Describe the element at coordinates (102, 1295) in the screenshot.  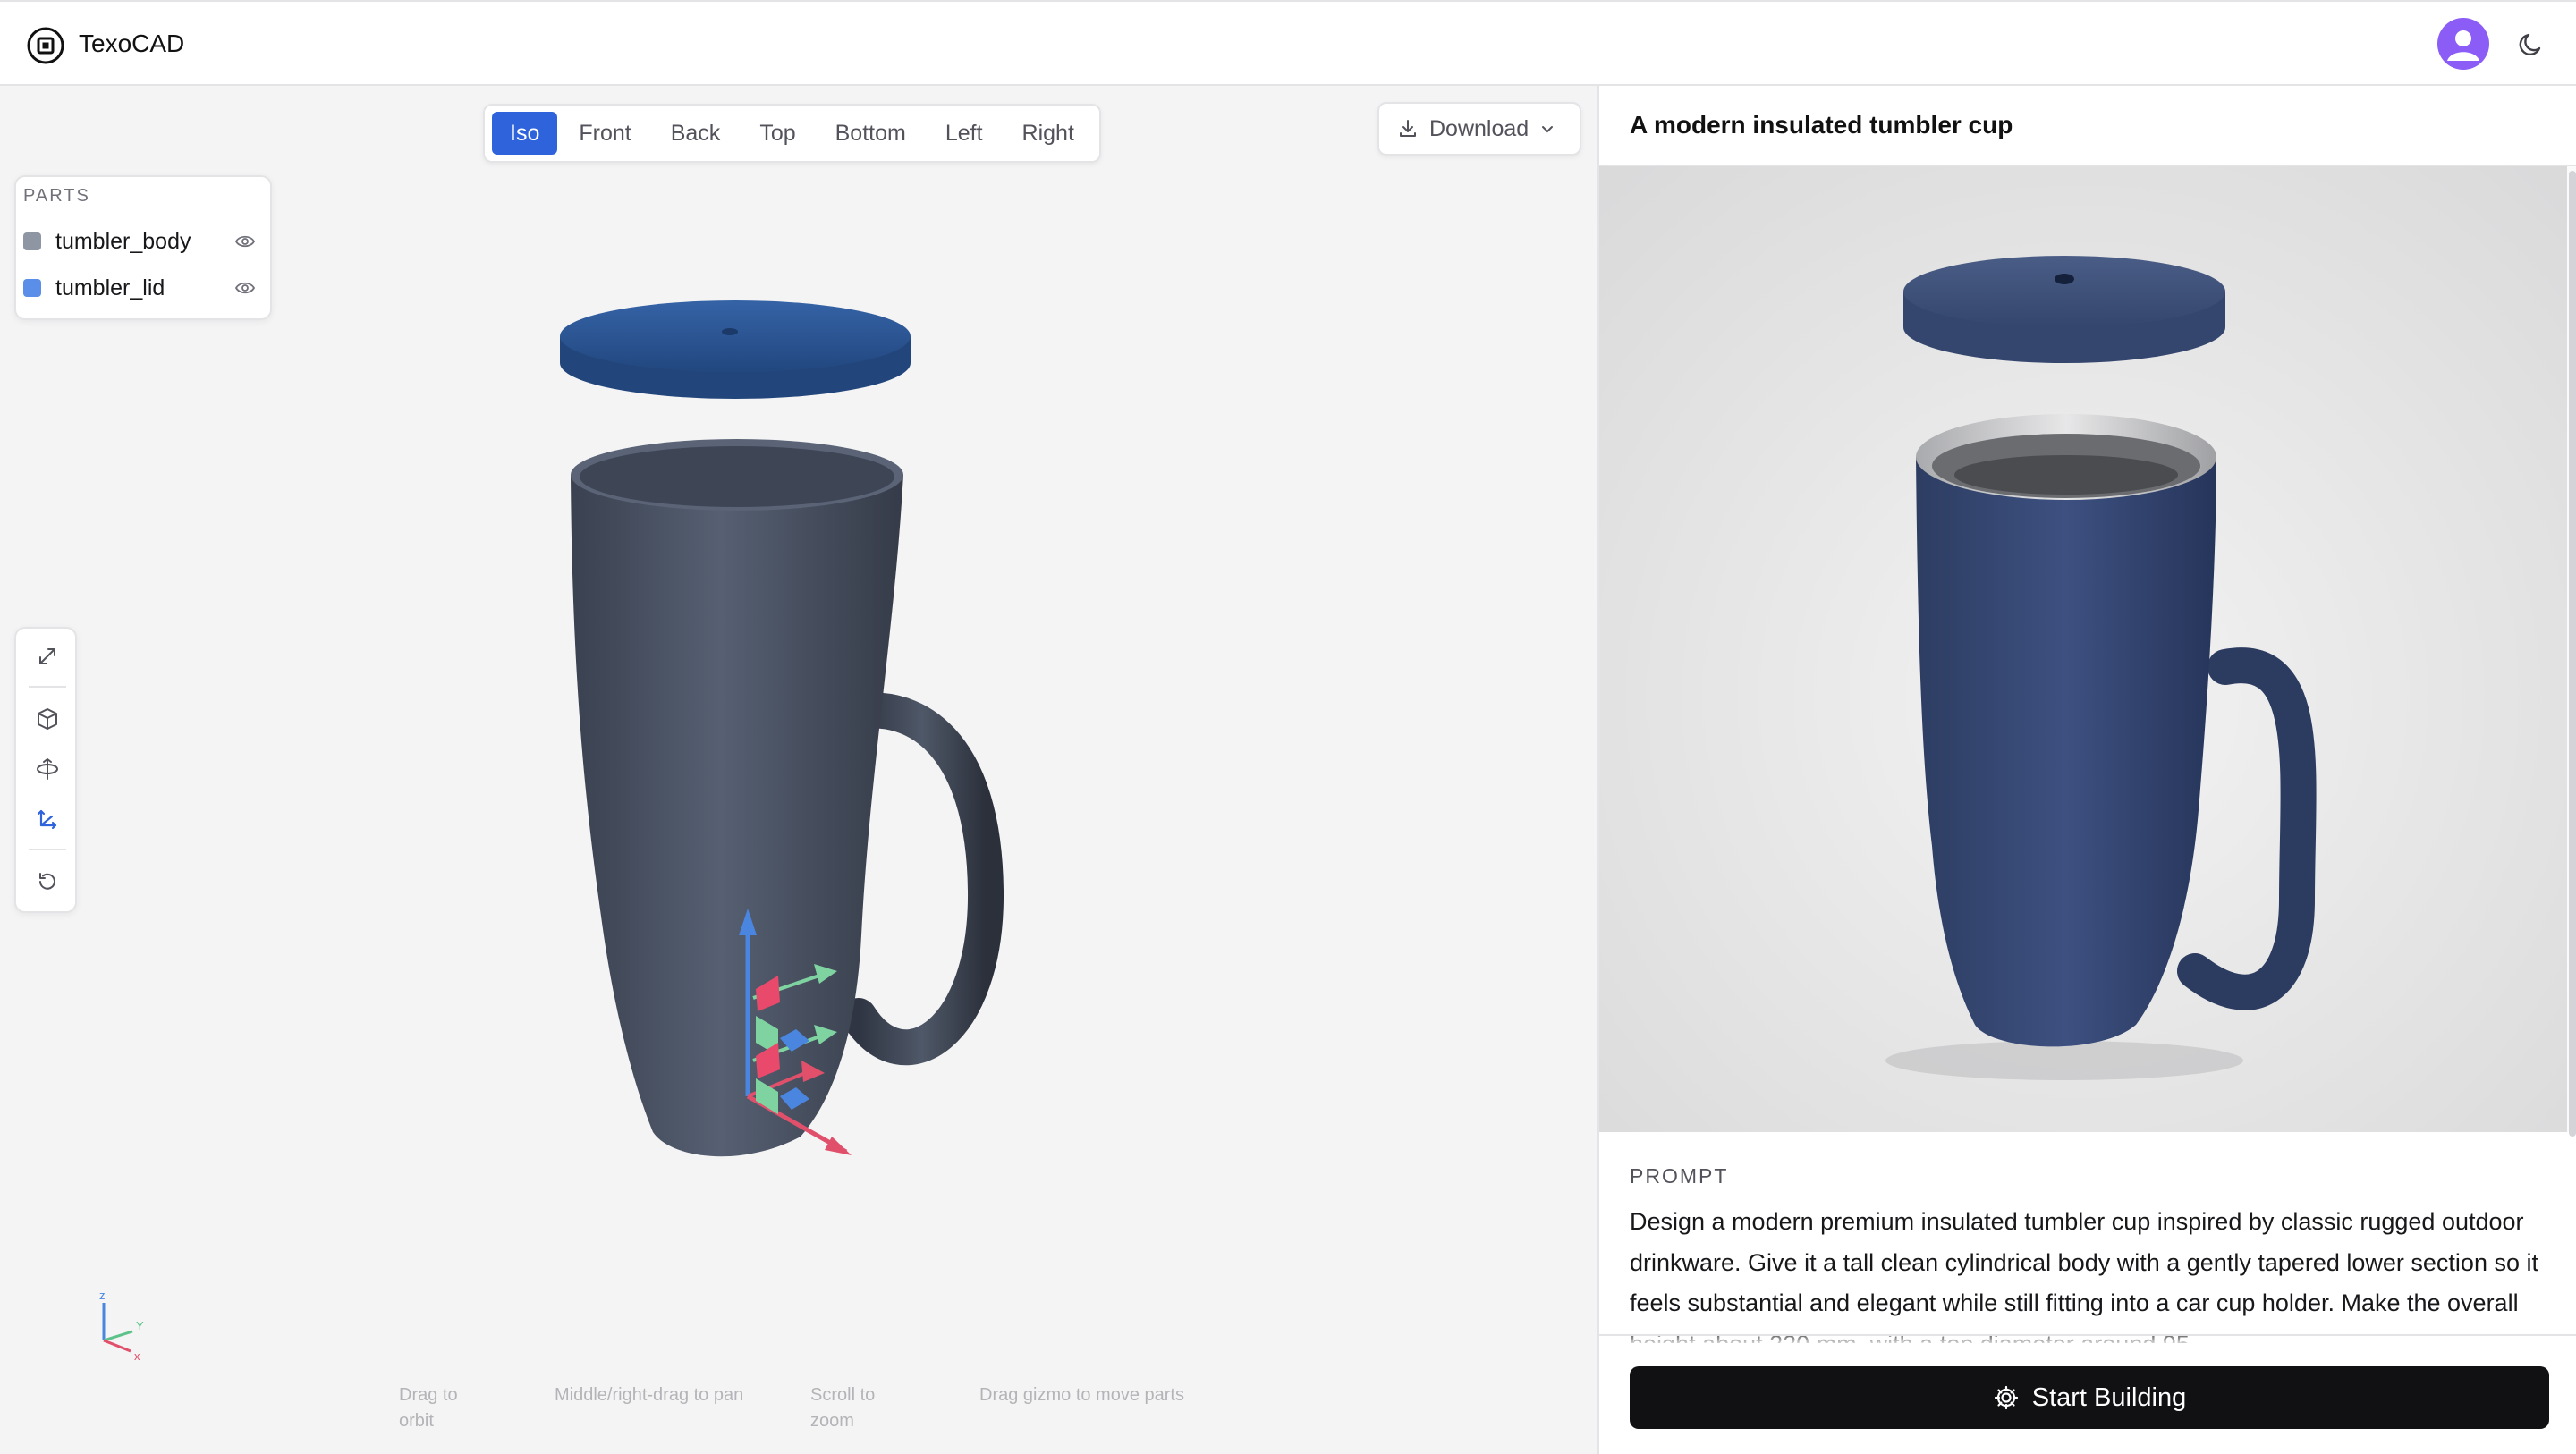
I see `axis-z-label: z` at that location.